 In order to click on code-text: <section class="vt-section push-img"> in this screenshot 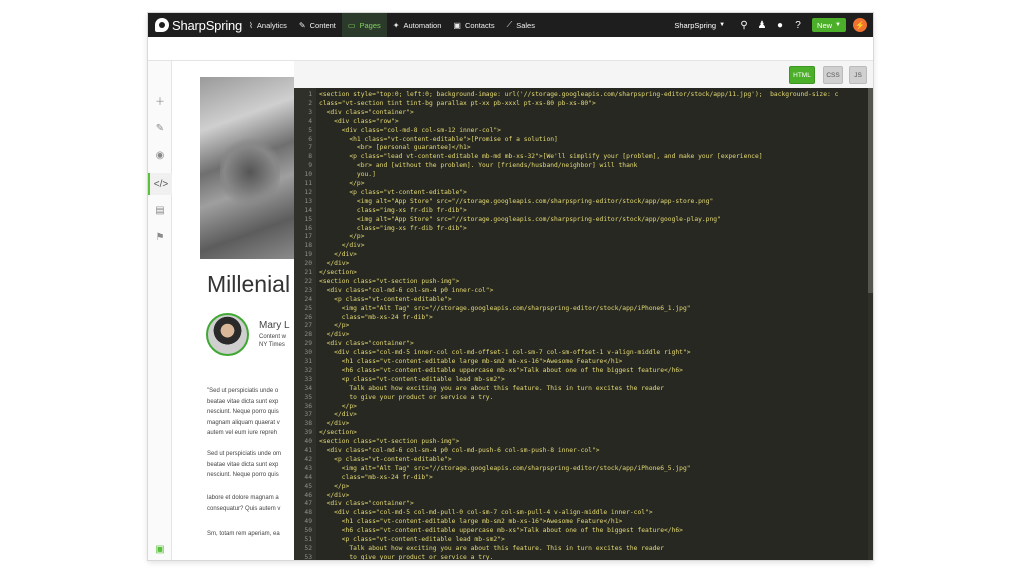, I will do `click(389, 442)`.